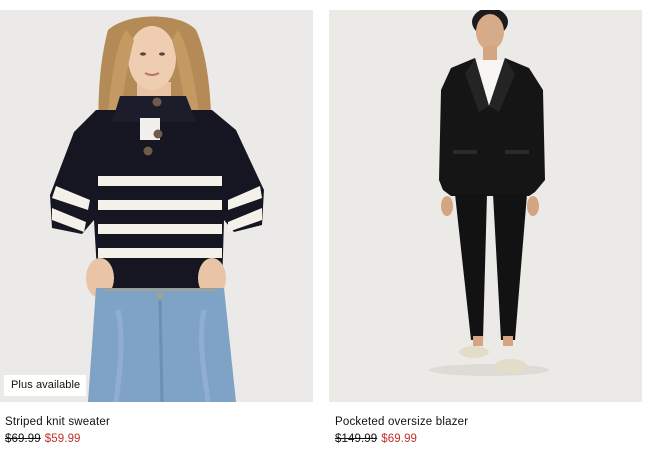 The image size is (650, 469). Describe the element at coordinates (356, 439) in the screenshot. I see `original-price: $149.99` at that location.